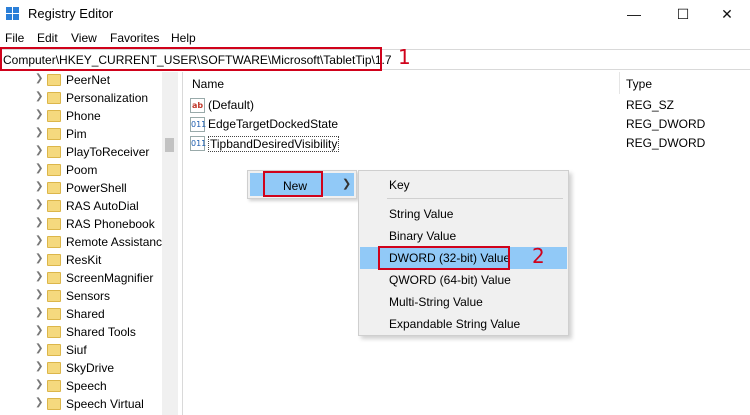 This screenshot has height=415, width=750. Describe the element at coordinates (191, 59) in the screenshot. I see `address-highlight-box` at that location.